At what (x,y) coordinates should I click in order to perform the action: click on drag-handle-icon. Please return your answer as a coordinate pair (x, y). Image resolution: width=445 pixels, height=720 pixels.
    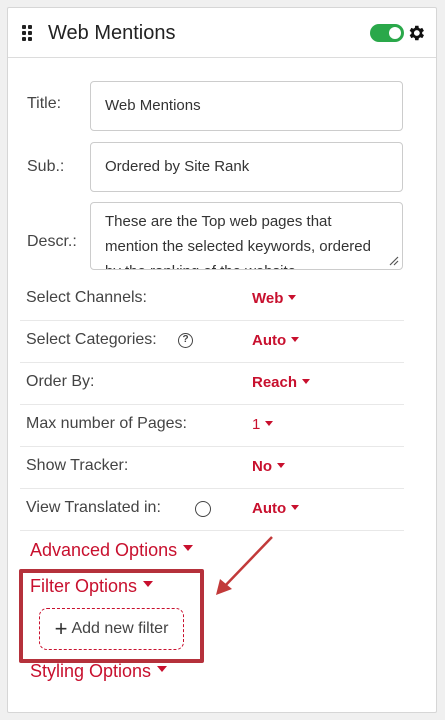
    Looking at the image, I should click on (27, 33).